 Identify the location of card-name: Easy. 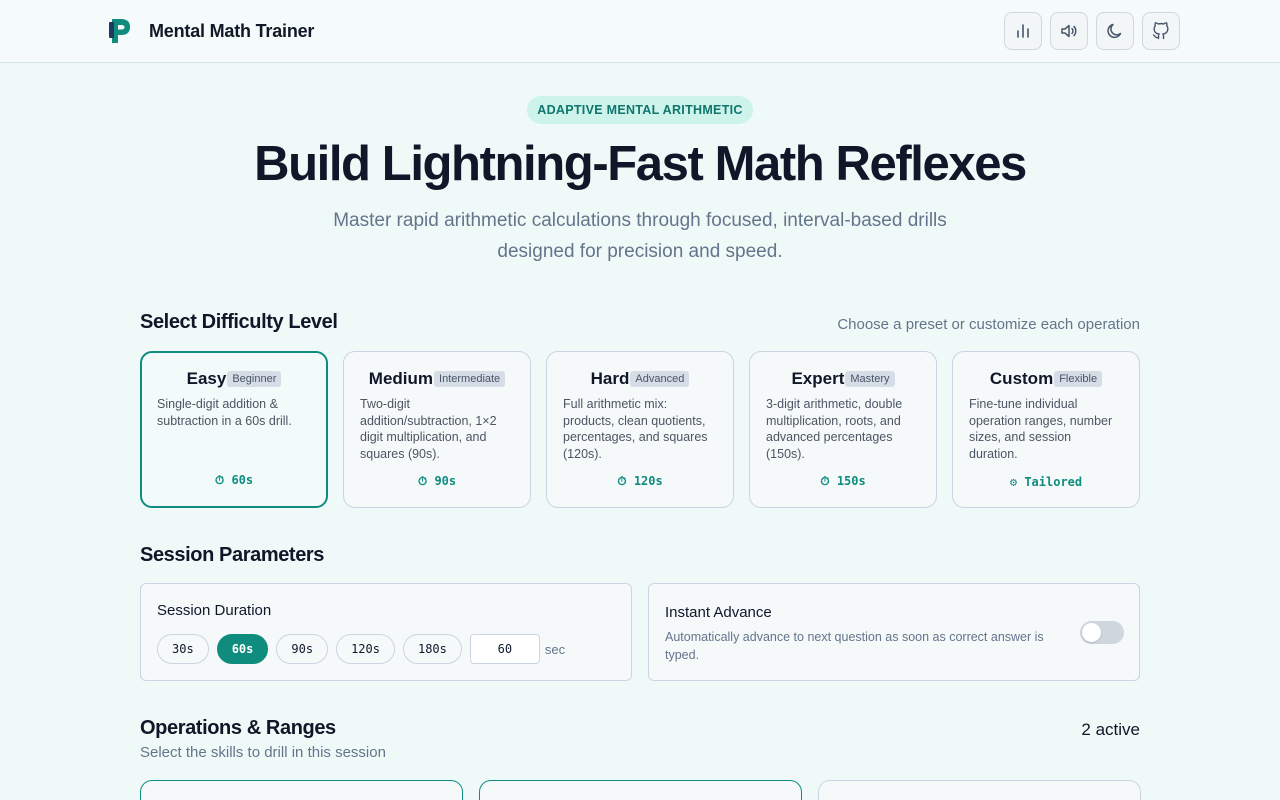
(206, 378).